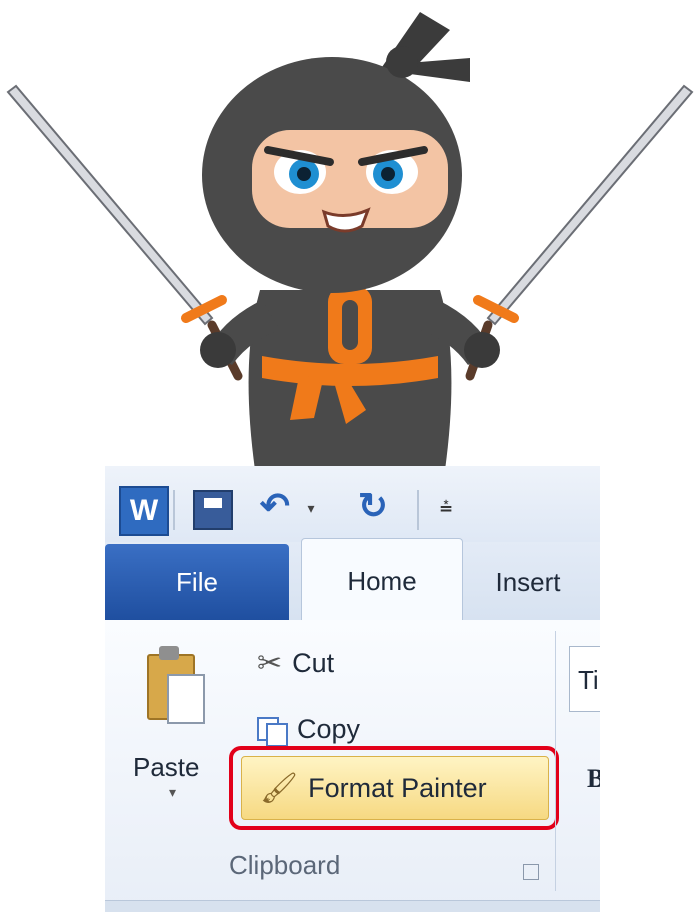 The image size is (700, 912). What do you see at coordinates (588, 680) in the screenshot?
I see `font-name-value: Ti` at bounding box center [588, 680].